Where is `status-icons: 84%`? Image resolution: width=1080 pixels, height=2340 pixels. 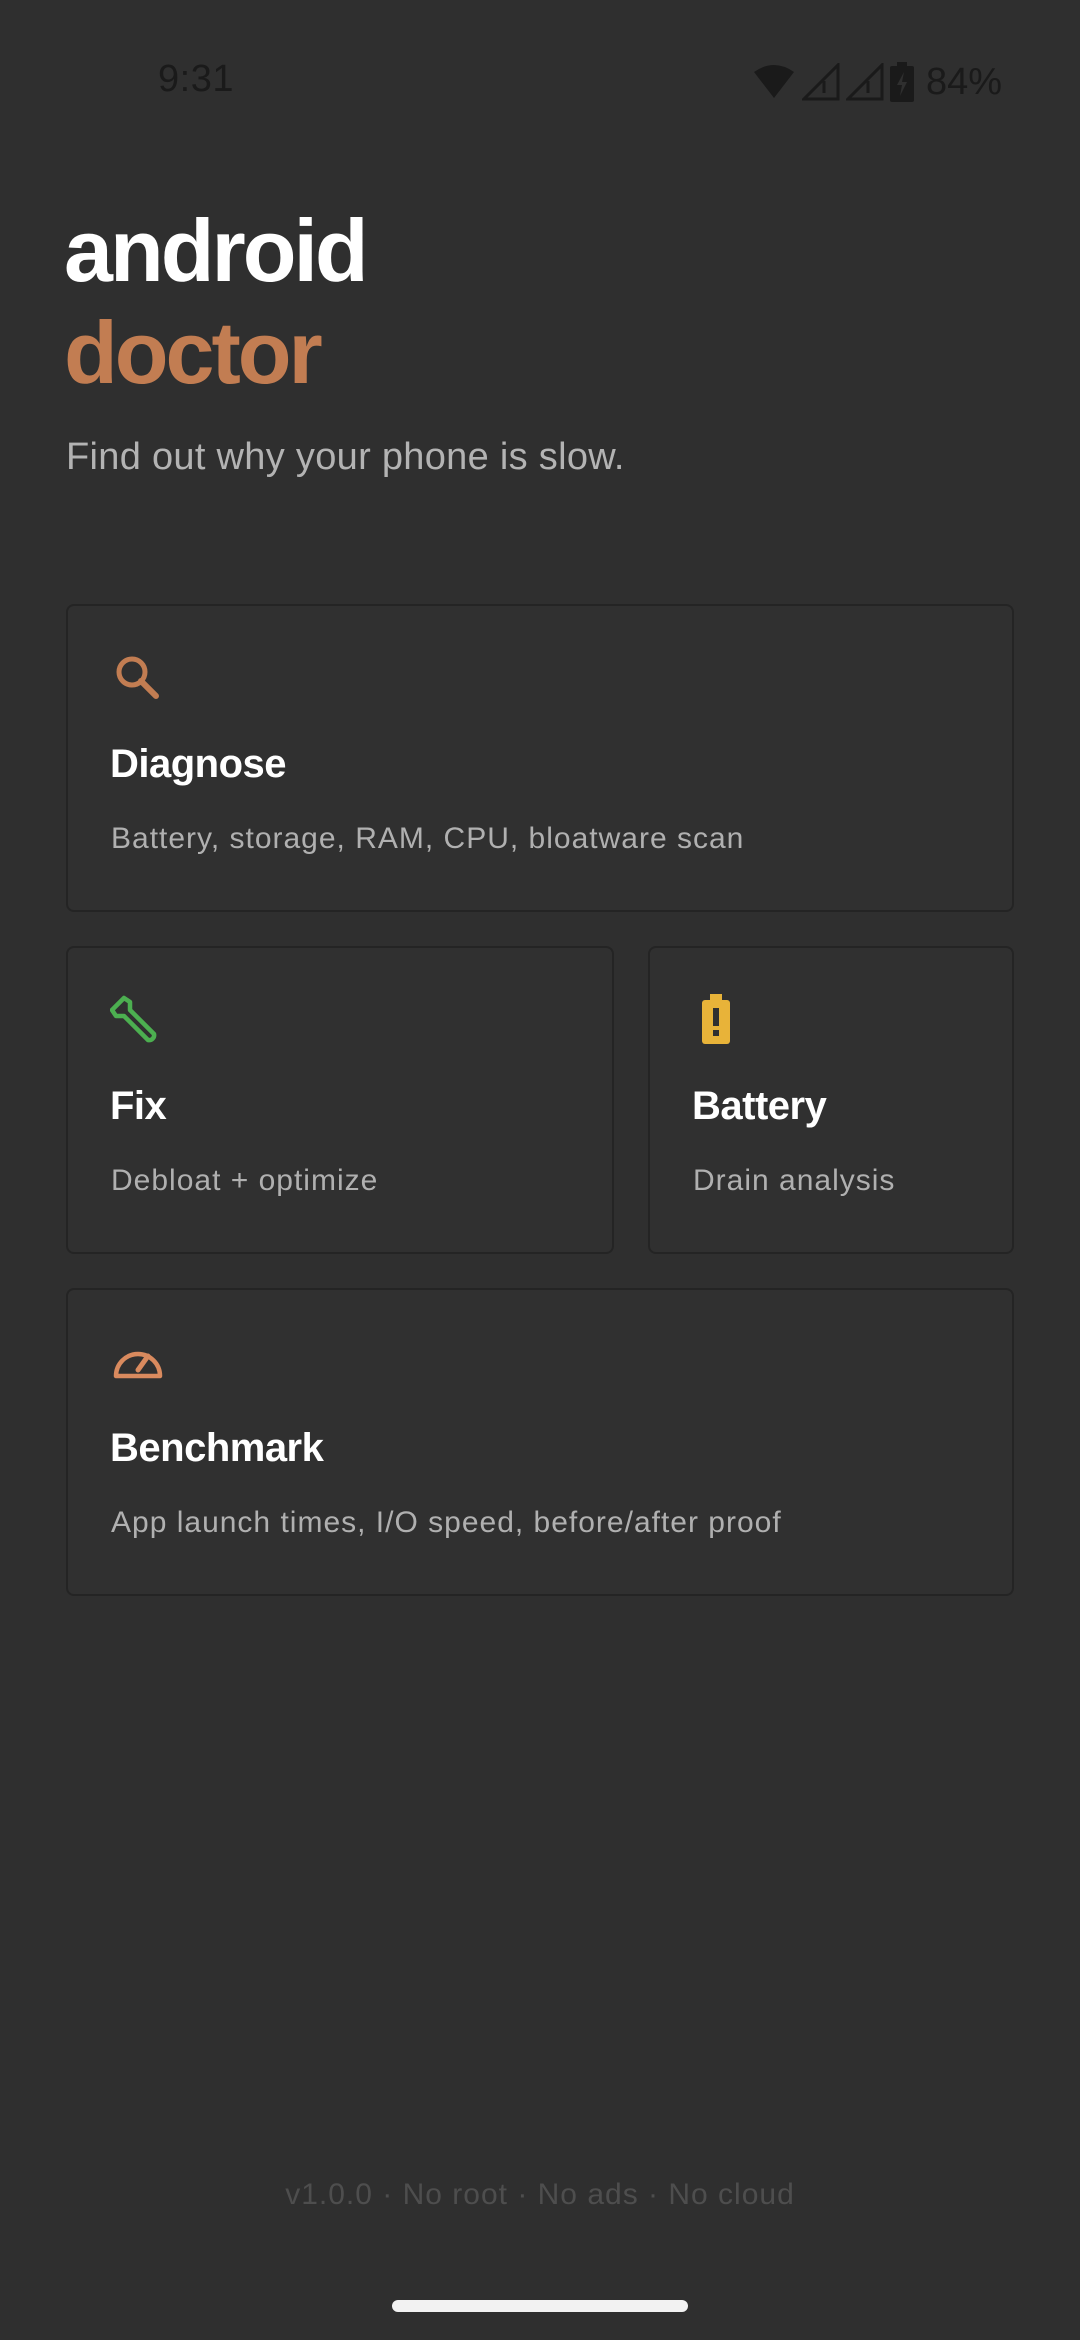
status-icons: 84% is located at coordinates (877, 82).